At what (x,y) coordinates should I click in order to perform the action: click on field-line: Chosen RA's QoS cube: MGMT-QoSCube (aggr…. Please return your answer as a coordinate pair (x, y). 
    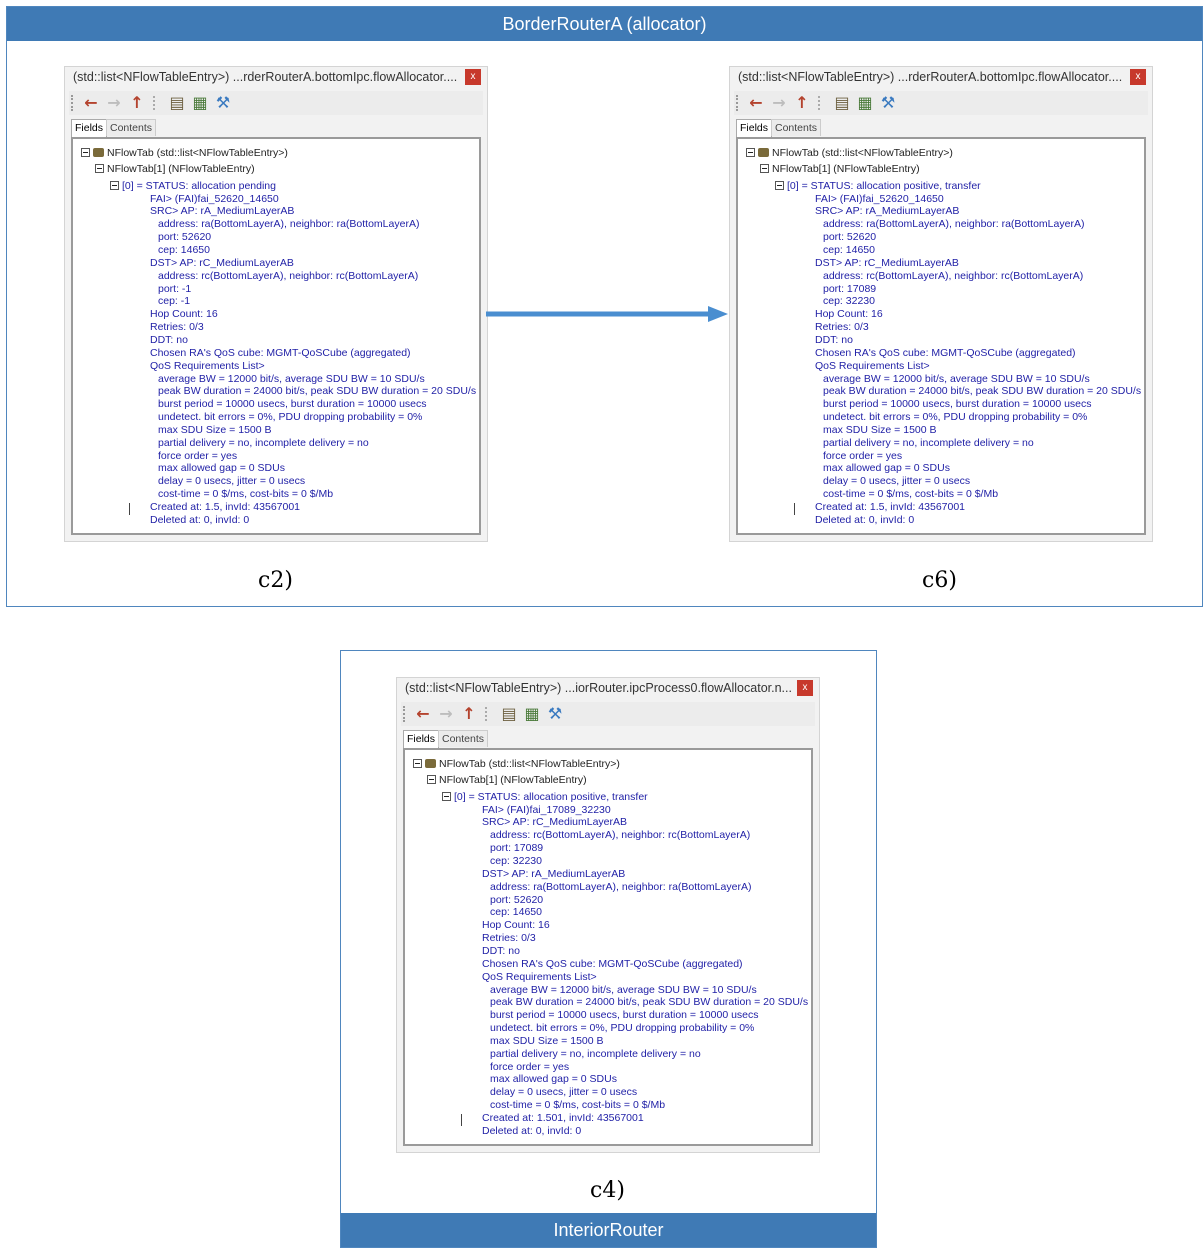
    Looking at the image, I should click on (945, 352).